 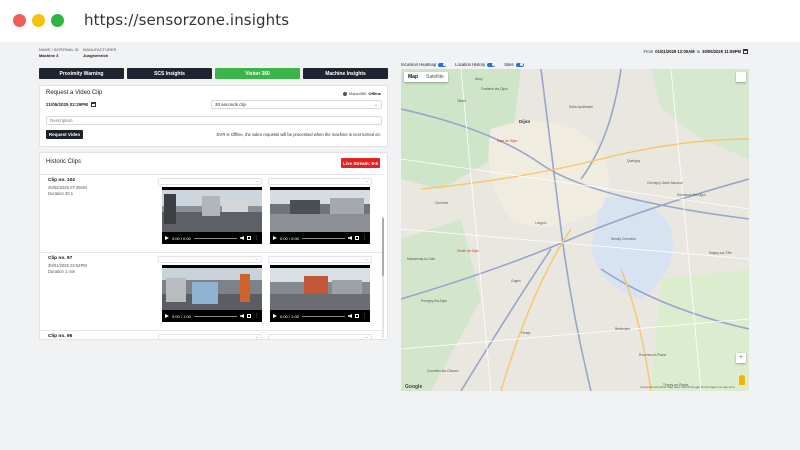 What do you see at coordinates (413, 77) in the screenshot?
I see `map-type-map: Map` at bounding box center [413, 77].